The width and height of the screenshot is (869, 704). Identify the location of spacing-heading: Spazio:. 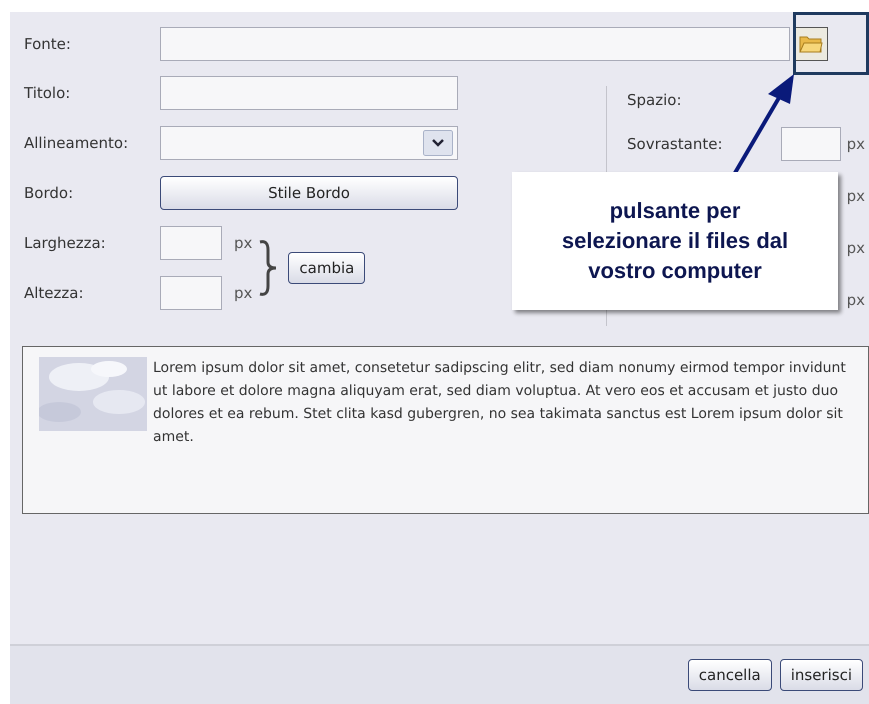
(655, 100).